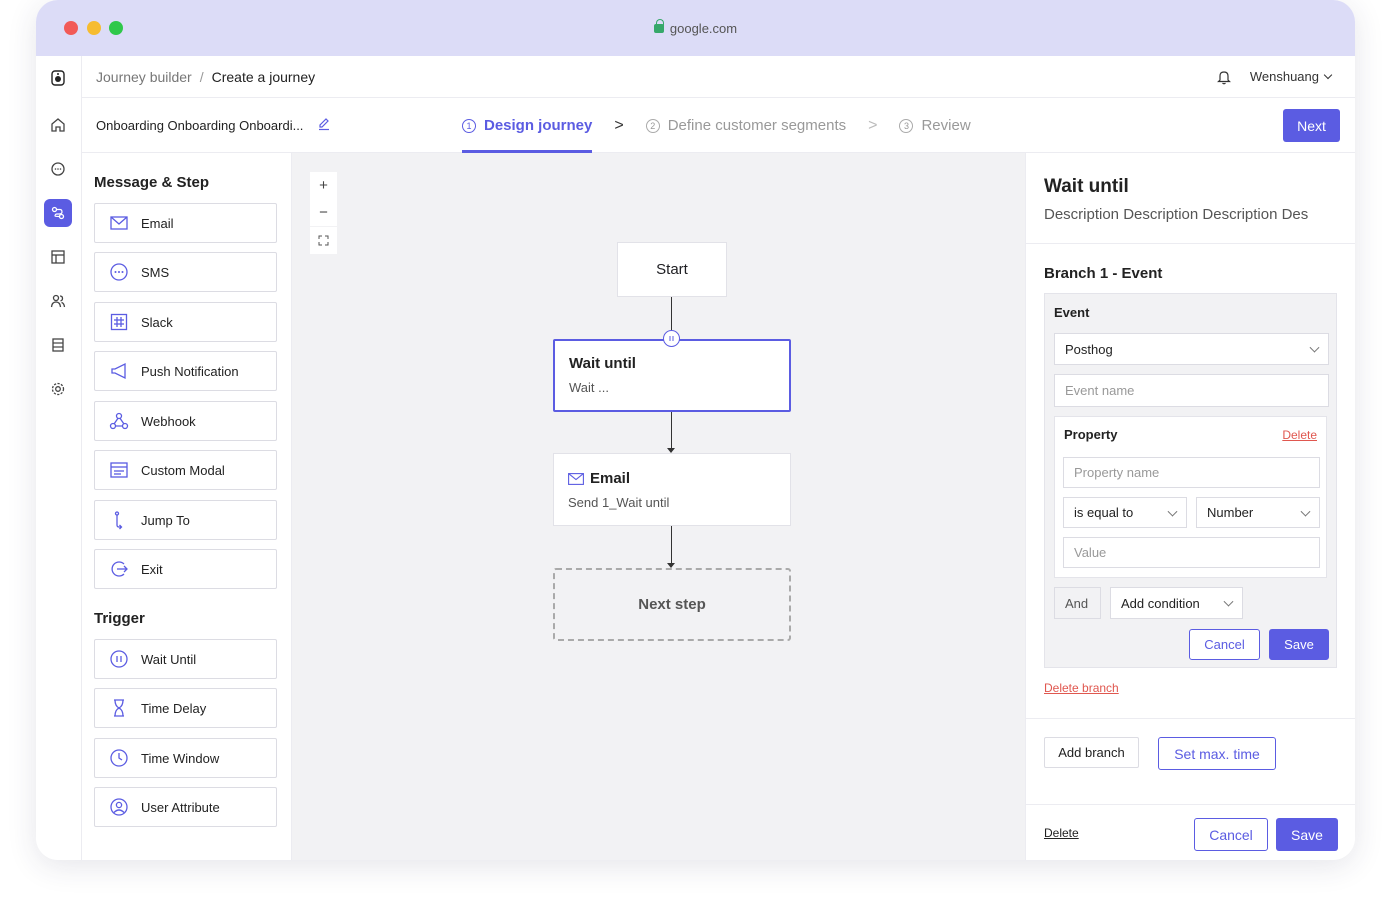  I want to click on palette-item-time-window: Time Window, so click(185, 758).